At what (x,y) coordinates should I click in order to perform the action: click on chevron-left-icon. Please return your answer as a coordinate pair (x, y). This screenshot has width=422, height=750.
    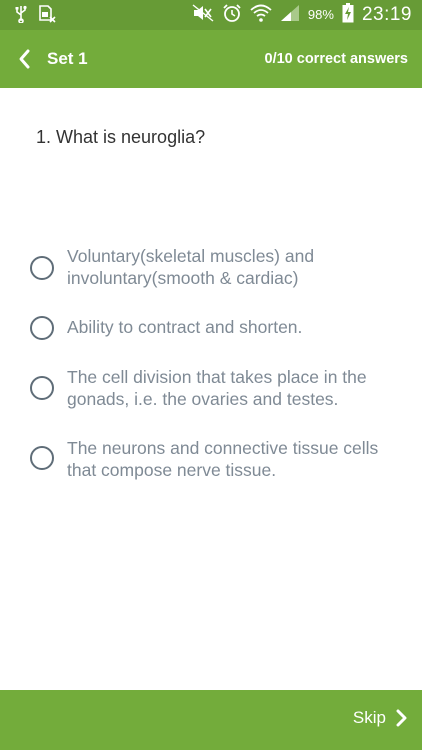
    Looking at the image, I should click on (24, 59).